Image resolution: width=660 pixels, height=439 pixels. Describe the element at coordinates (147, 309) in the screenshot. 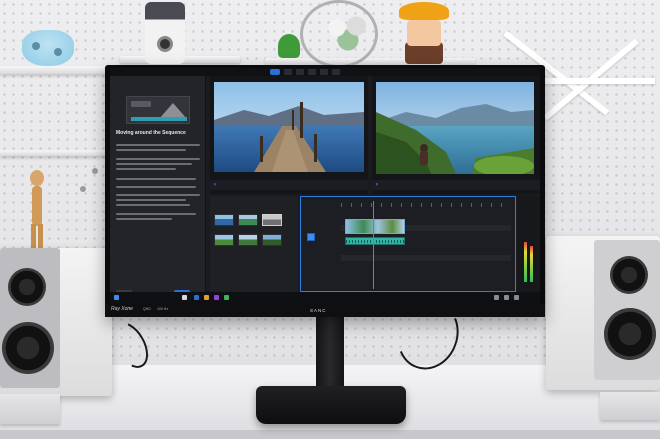

I see `spec-badge-resolution: QHD` at that location.